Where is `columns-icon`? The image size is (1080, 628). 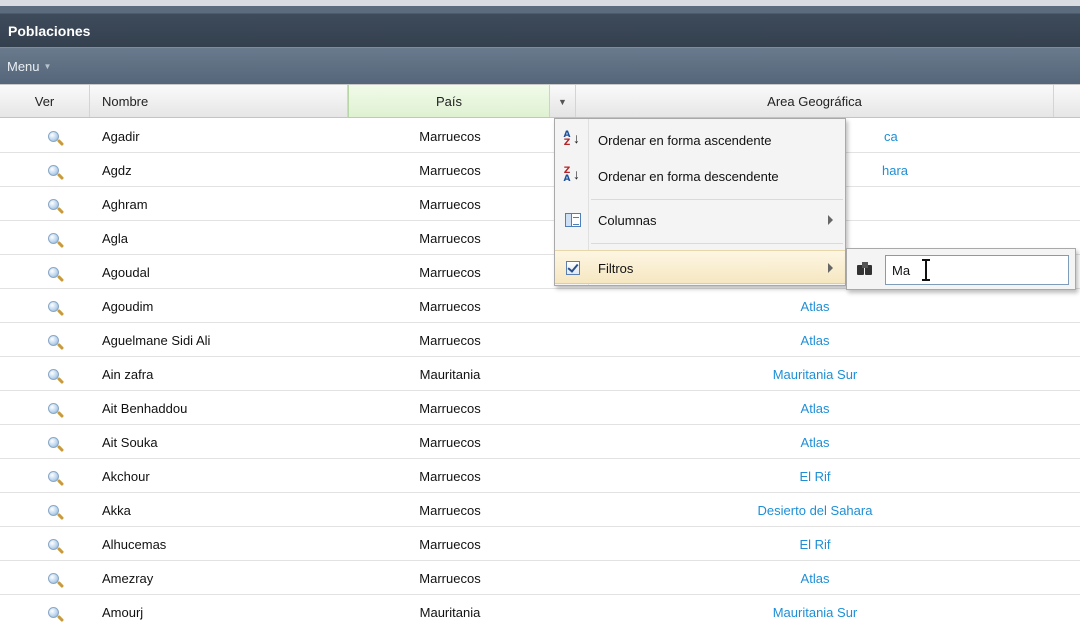
columns-icon is located at coordinates (573, 220).